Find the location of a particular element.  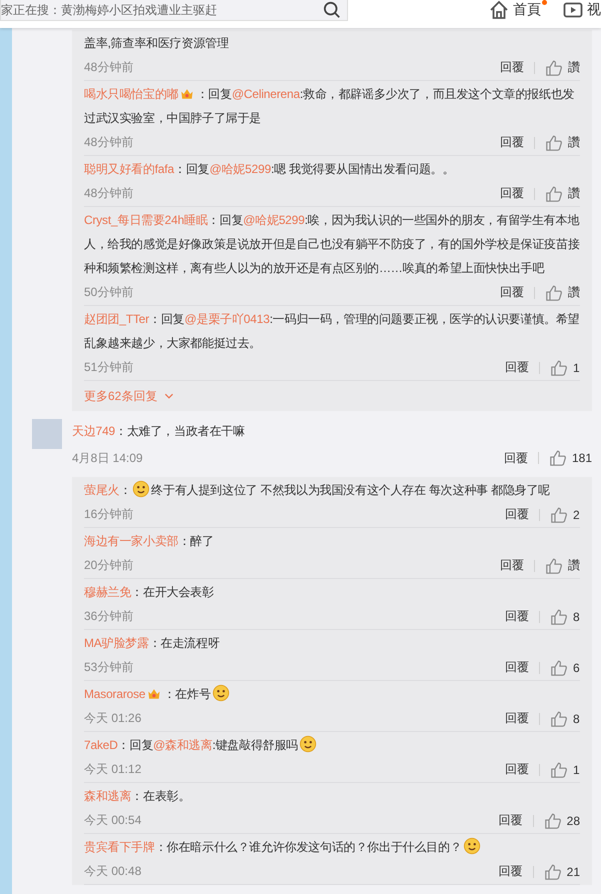

nav-link: 首頁 is located at coordinates (515, 10).